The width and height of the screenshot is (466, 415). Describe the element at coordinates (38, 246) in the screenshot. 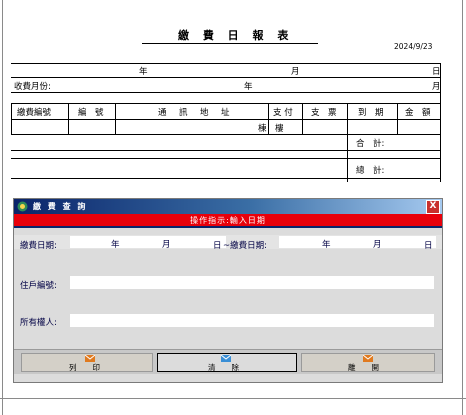

I see `date-from-label: 繳費日期:` at that location.